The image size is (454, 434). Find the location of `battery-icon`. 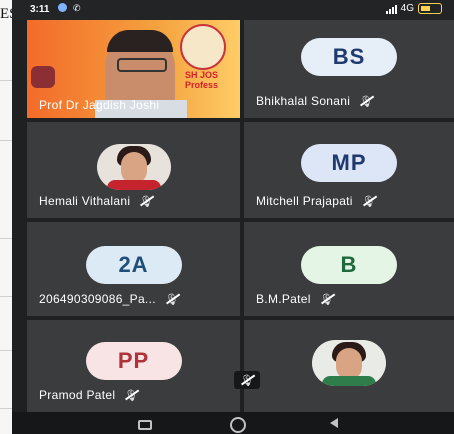

battery-icon is located at coordinates (430, 8).